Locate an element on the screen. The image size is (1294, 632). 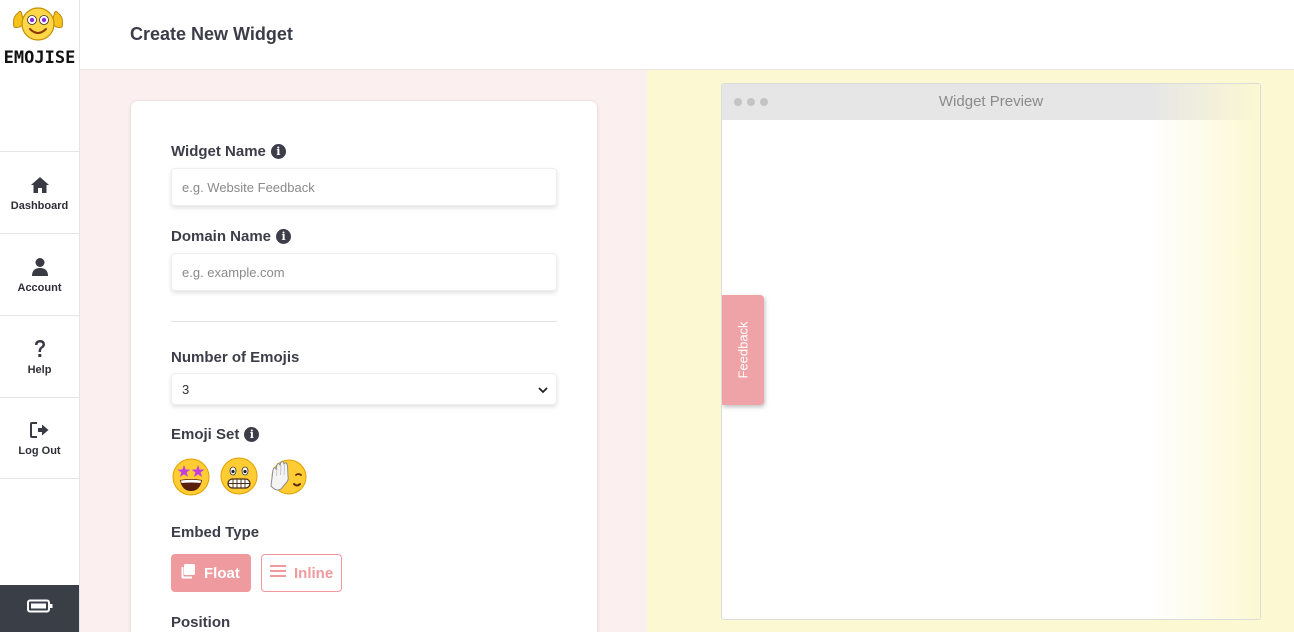
sidebar-item-help: Help is located at coordinates (39, 356).